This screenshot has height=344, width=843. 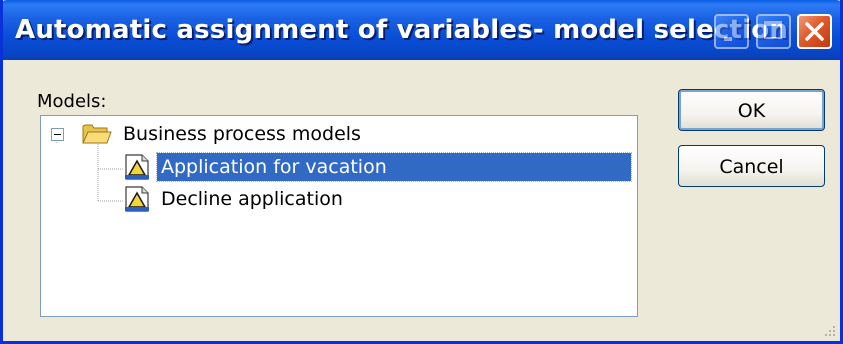 I want to click on tree-node-label: Decline application, so click(x=252, y=199).